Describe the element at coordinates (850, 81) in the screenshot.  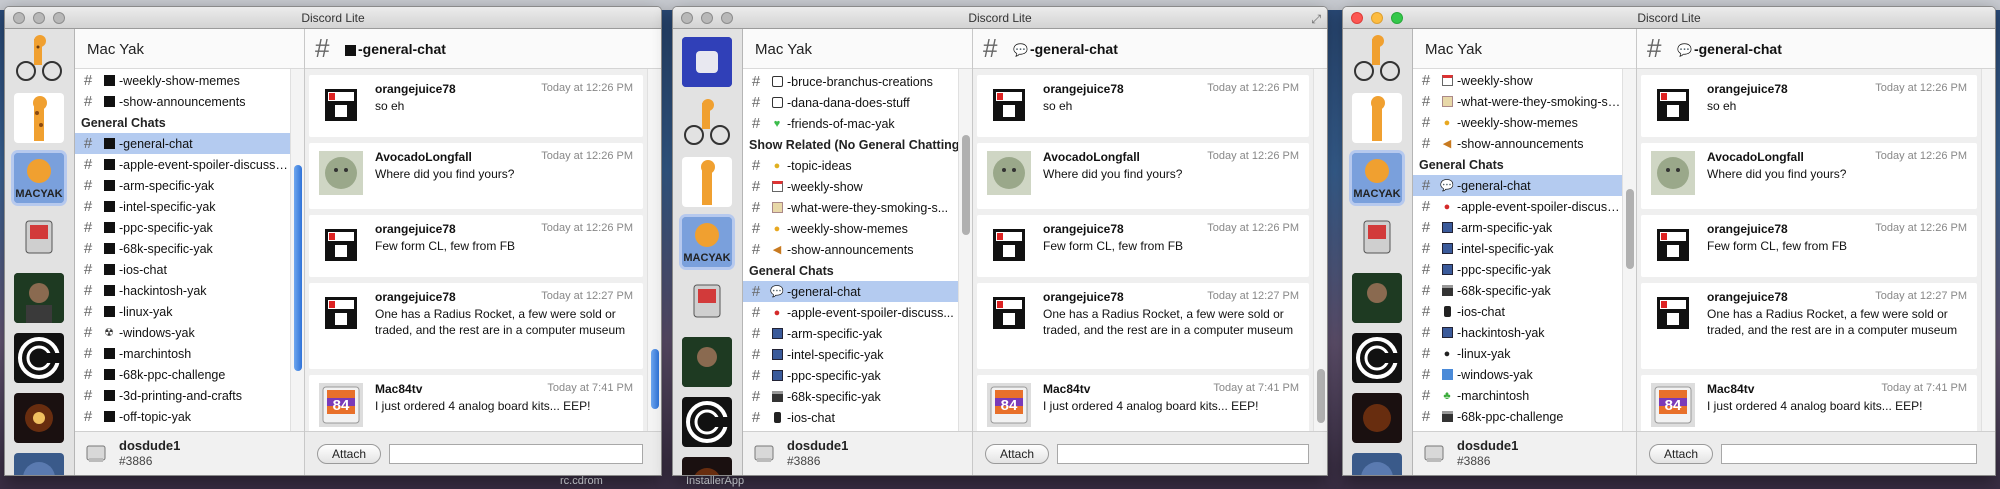
I see `channel-item: # -bruce-branchus-creations` at that location.